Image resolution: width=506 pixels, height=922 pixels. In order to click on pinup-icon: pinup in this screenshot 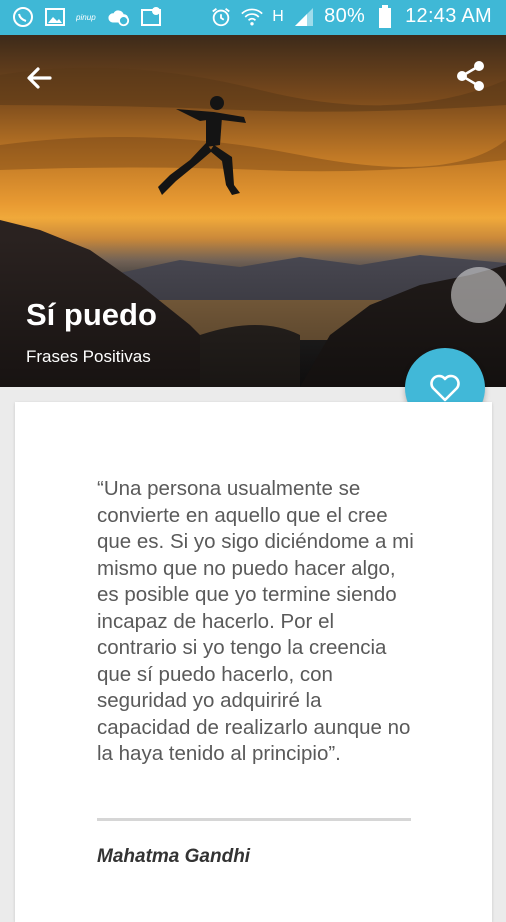, I will do `click(87, 17)`.